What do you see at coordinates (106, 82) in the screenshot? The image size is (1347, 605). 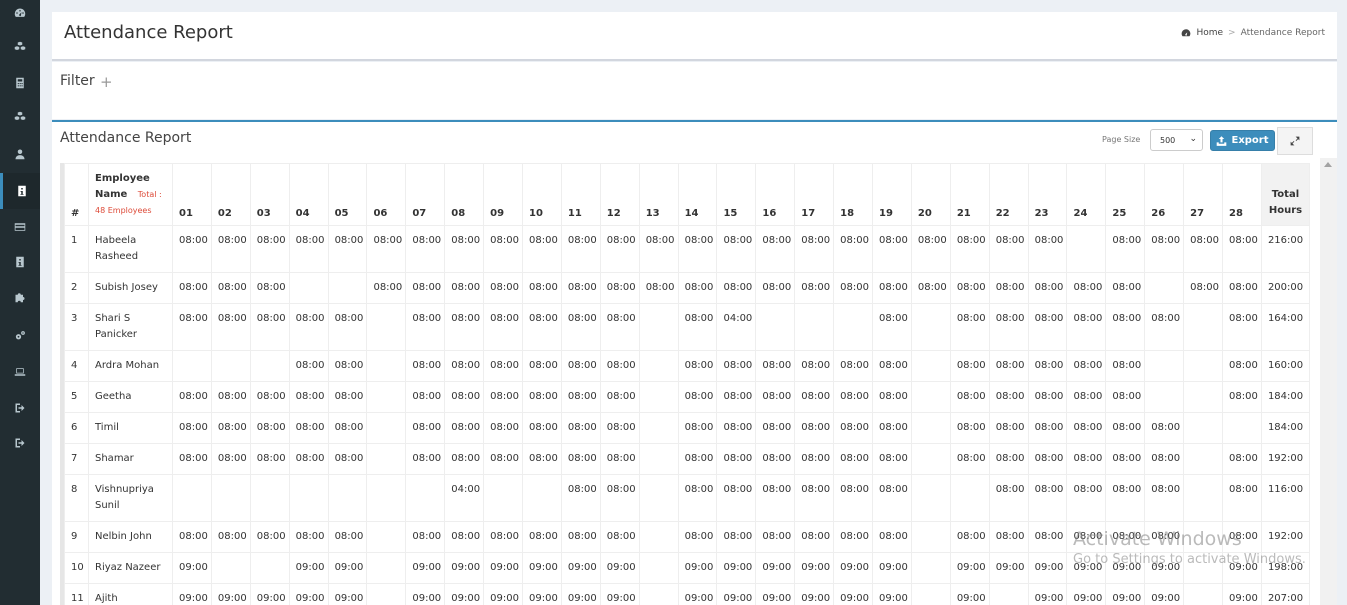 I see `filter-expand-button: +` at bounding box center [106, 82].